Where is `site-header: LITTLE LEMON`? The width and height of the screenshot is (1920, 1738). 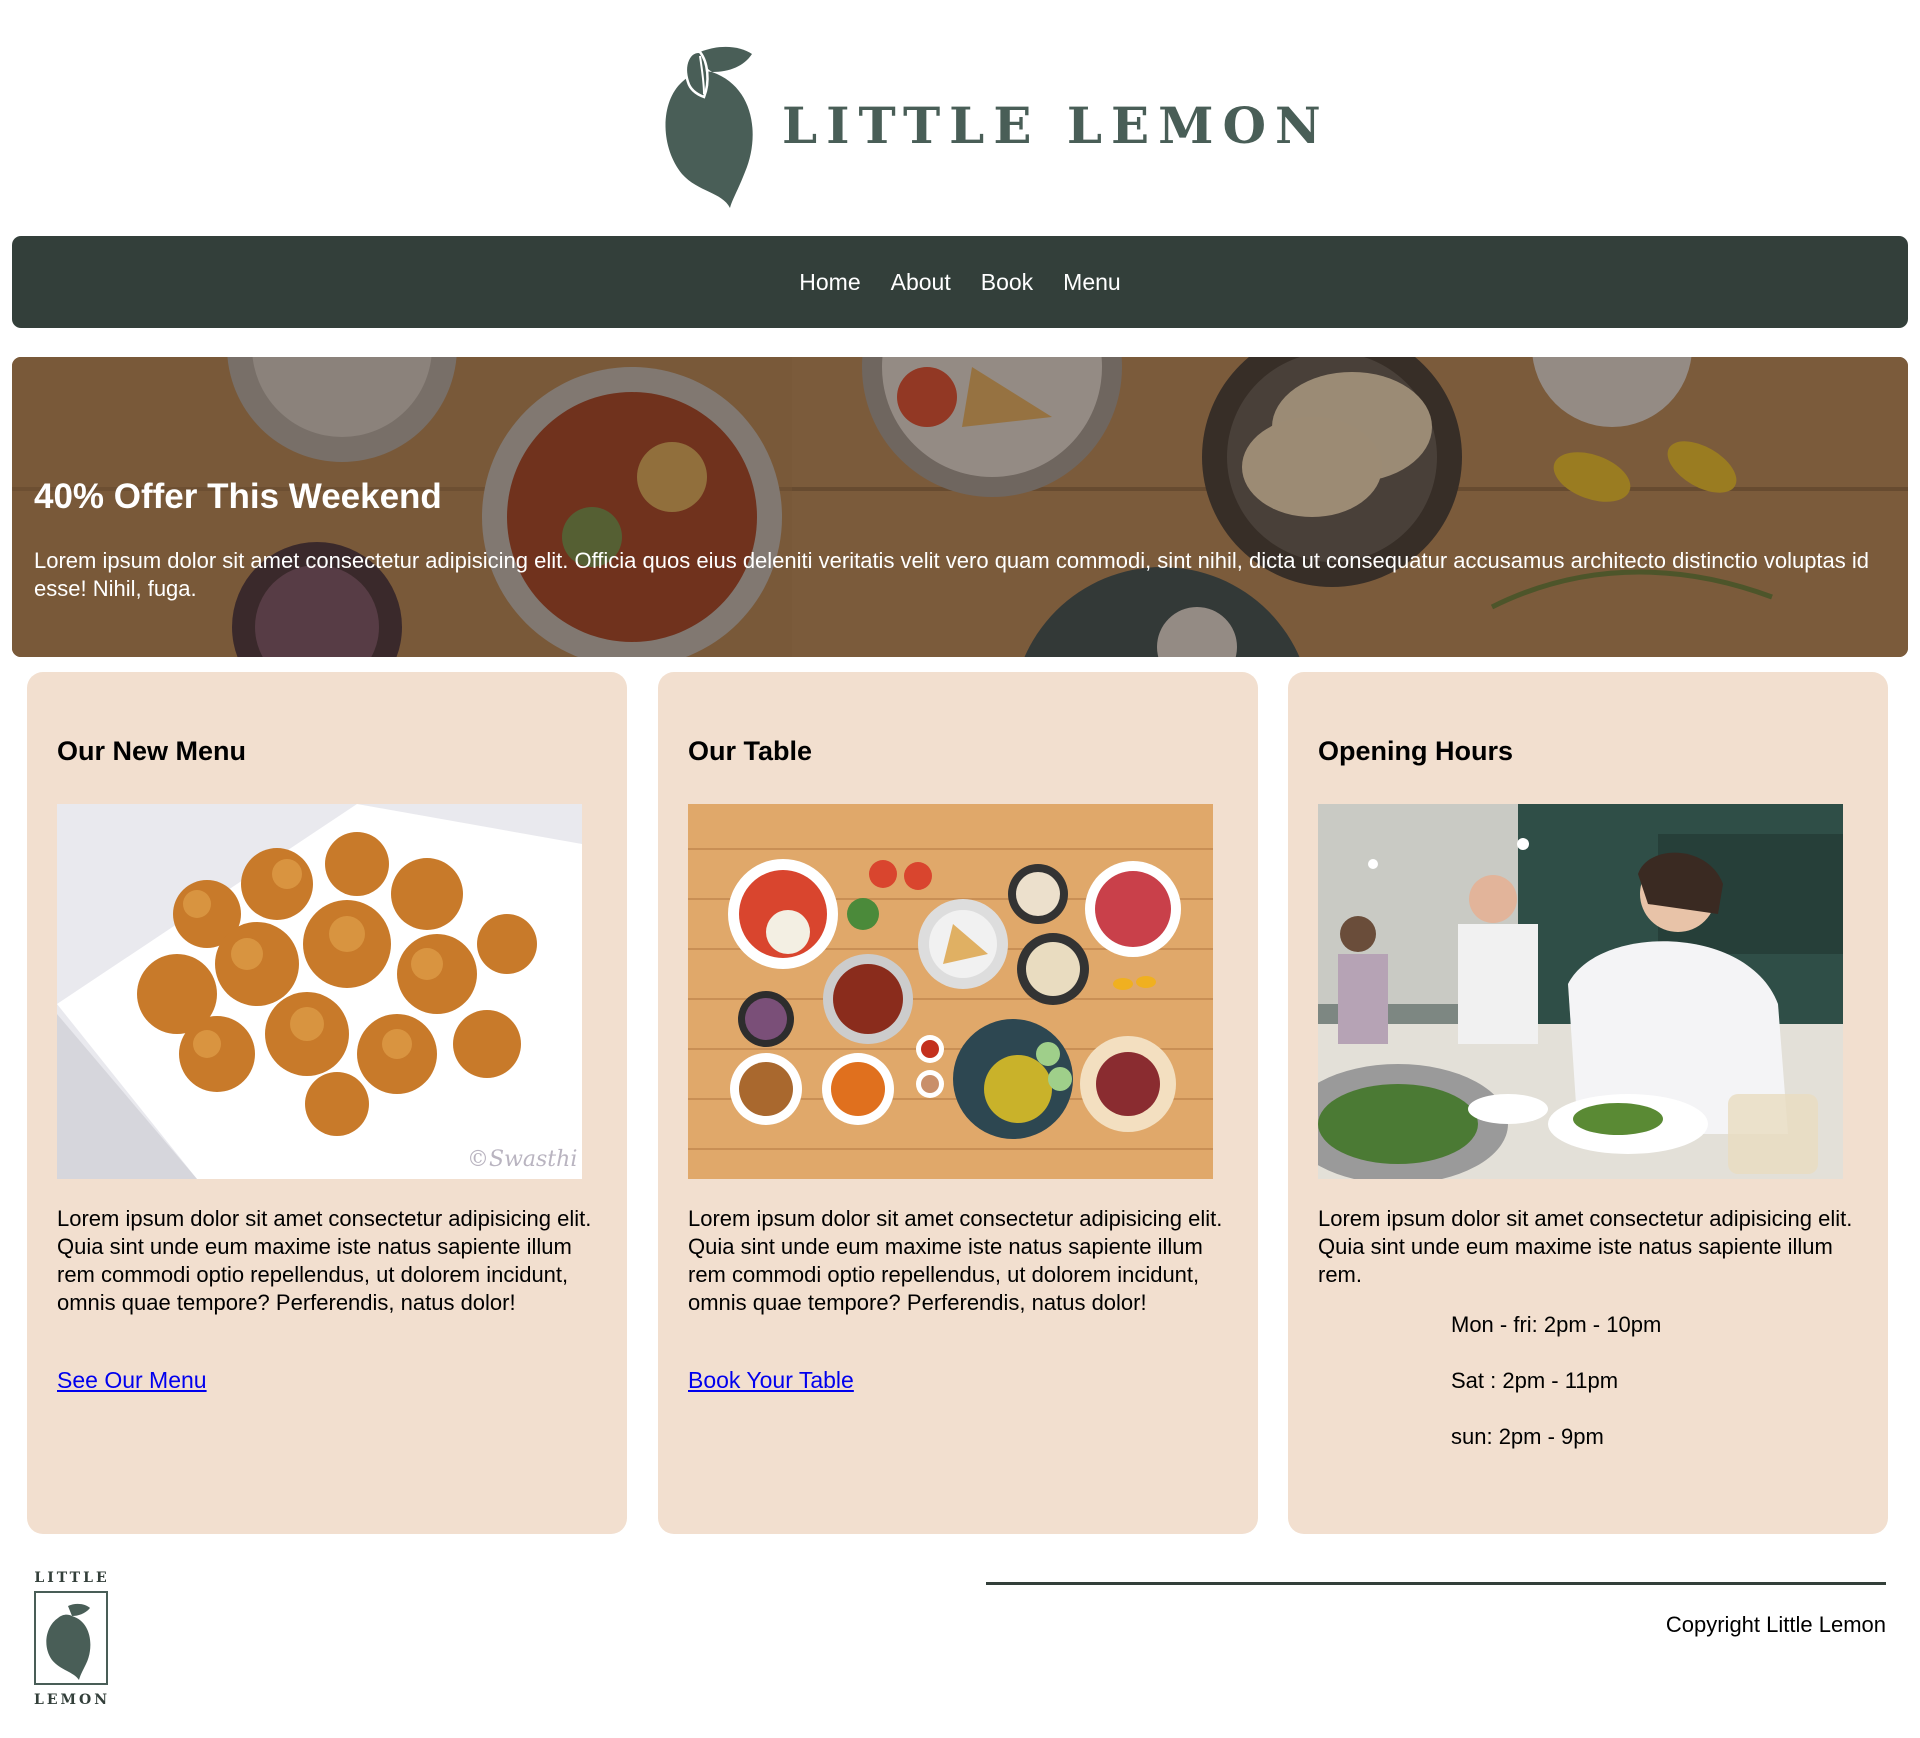
site-header: LITTLE LEMON is located at coordinates (960, 118).